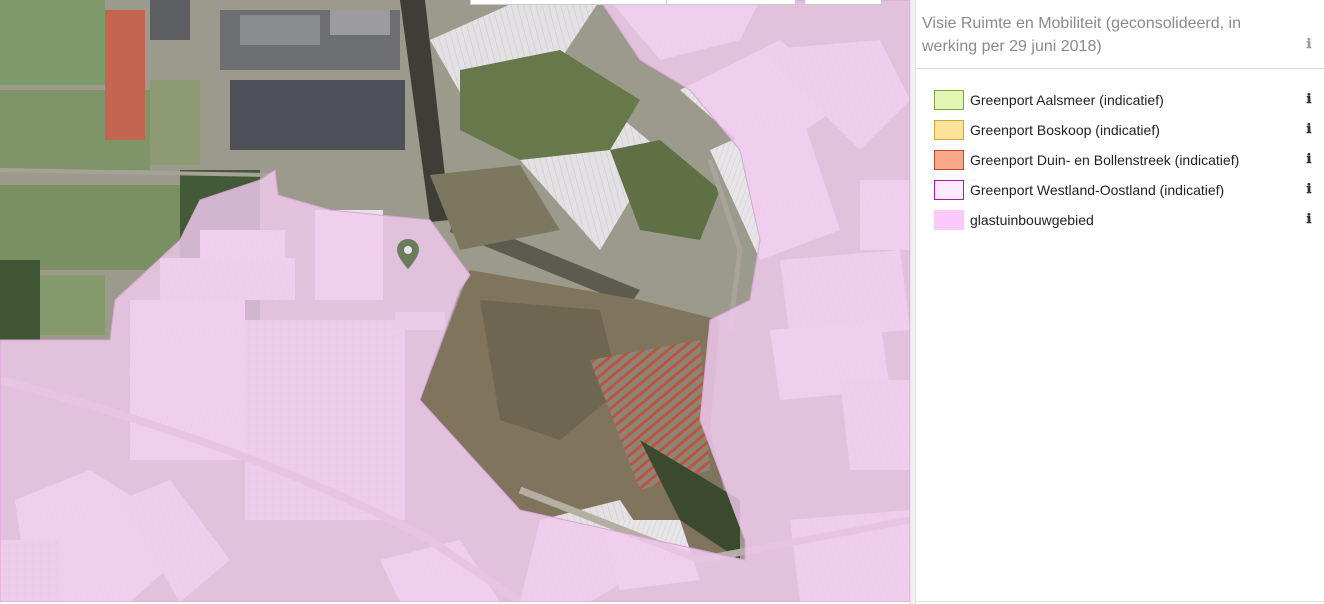  What do you see at coordinates (843, 2) in the screenshot?
I see `map-tool-control` at bounding box center [843, 2].